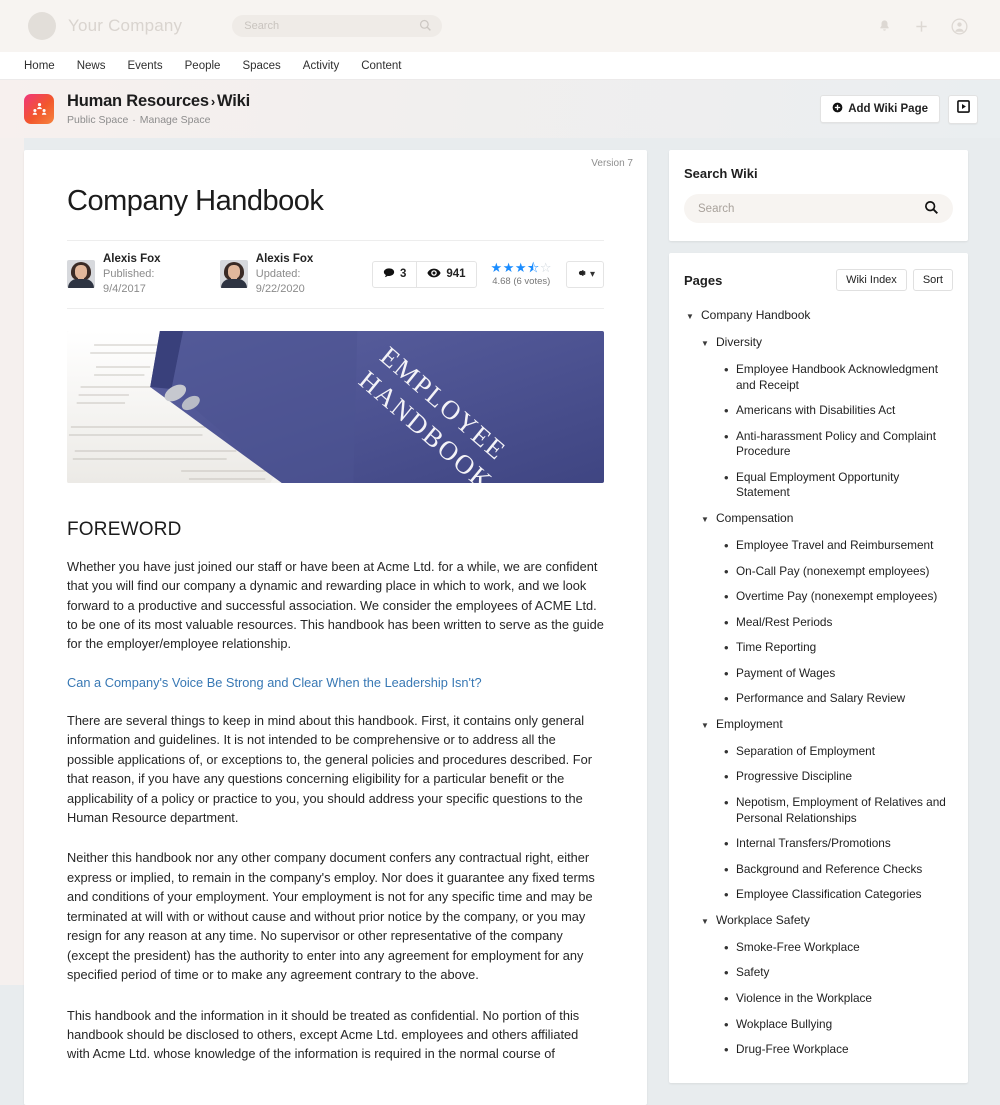 Image resolution: width=1000 pixels, height=1105 pixels. Describe the element at coordinates (381, 66) in the screenshot. I see `nav-item-content: Content` at that location.